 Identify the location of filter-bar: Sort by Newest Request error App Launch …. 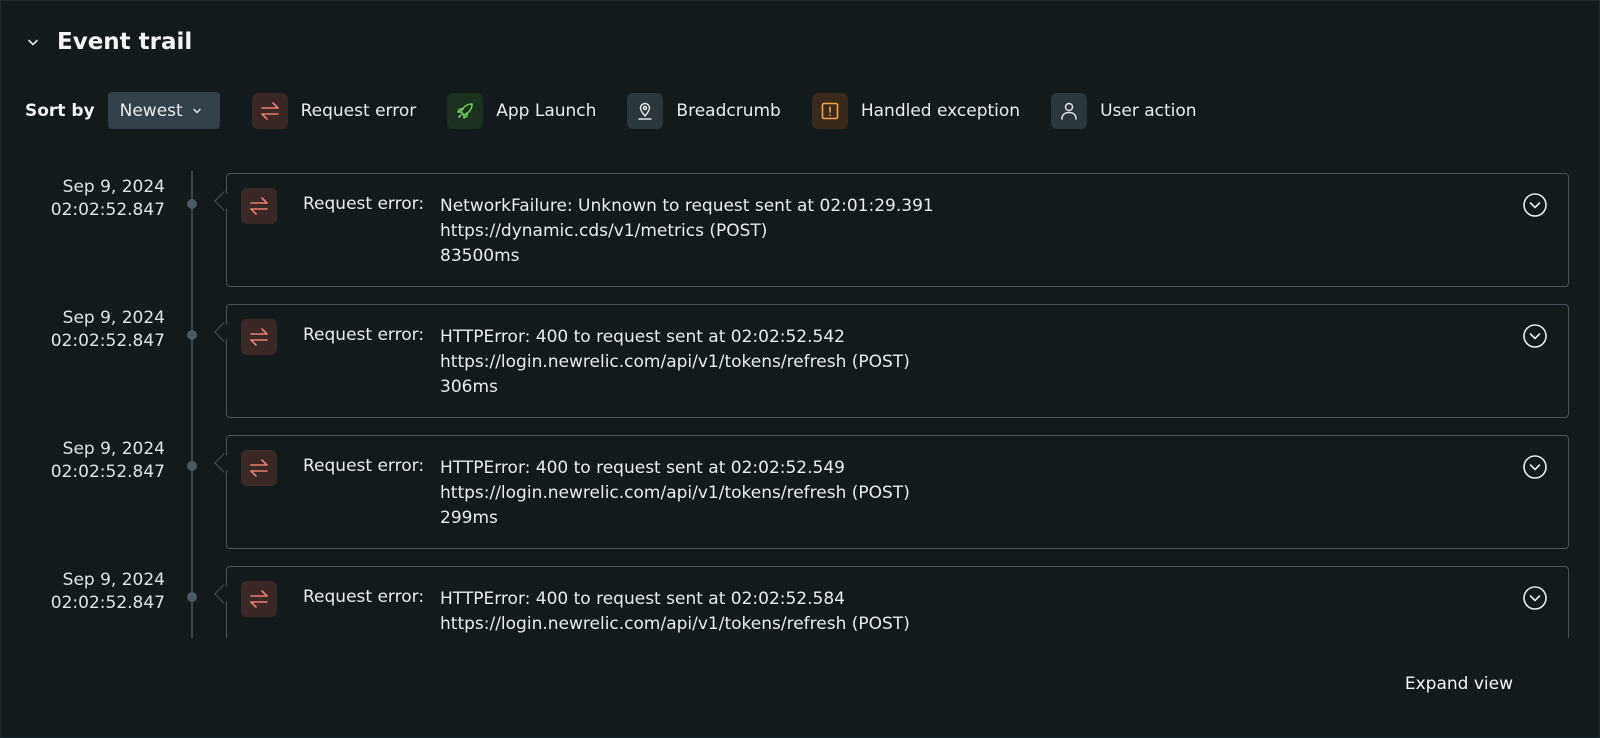
(611, 110).